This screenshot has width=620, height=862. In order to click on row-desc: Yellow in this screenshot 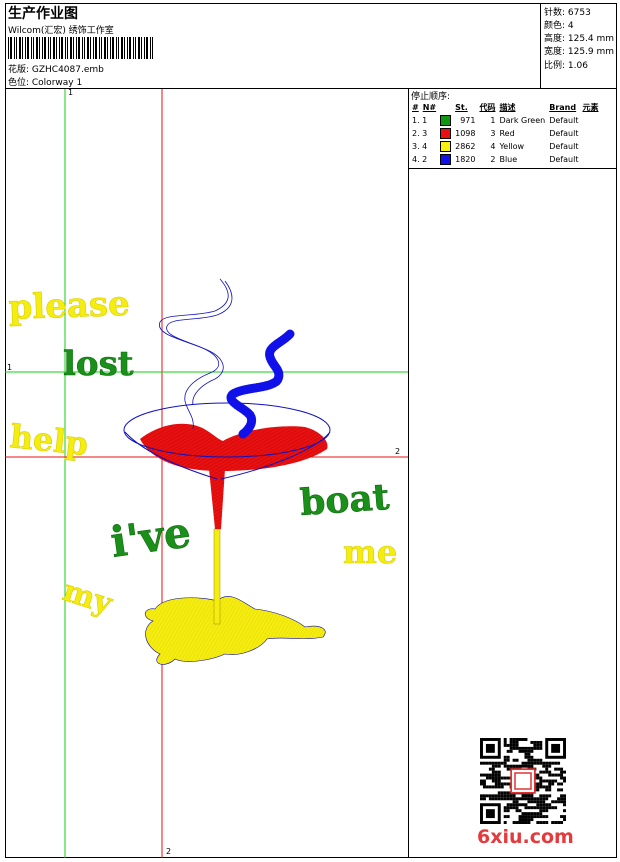, I will do `click(512, 146)`.